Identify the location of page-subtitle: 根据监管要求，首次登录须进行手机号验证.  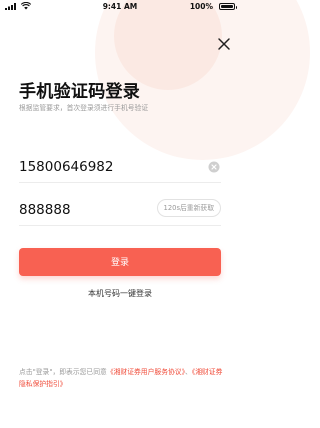
(84, 108).